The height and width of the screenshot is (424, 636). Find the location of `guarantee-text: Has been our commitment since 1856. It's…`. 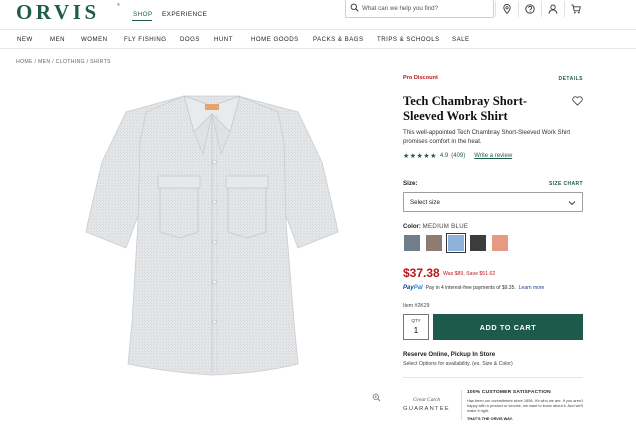

guarantee-text: Has been our commitment since 1856. It's… is located at coordinates (525, 405).